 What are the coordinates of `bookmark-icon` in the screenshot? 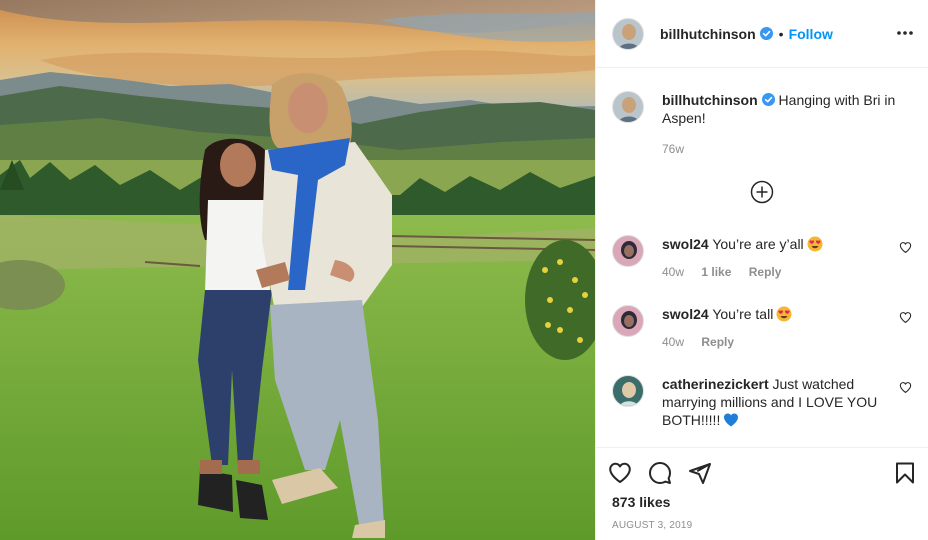 It's located at (905, 473).